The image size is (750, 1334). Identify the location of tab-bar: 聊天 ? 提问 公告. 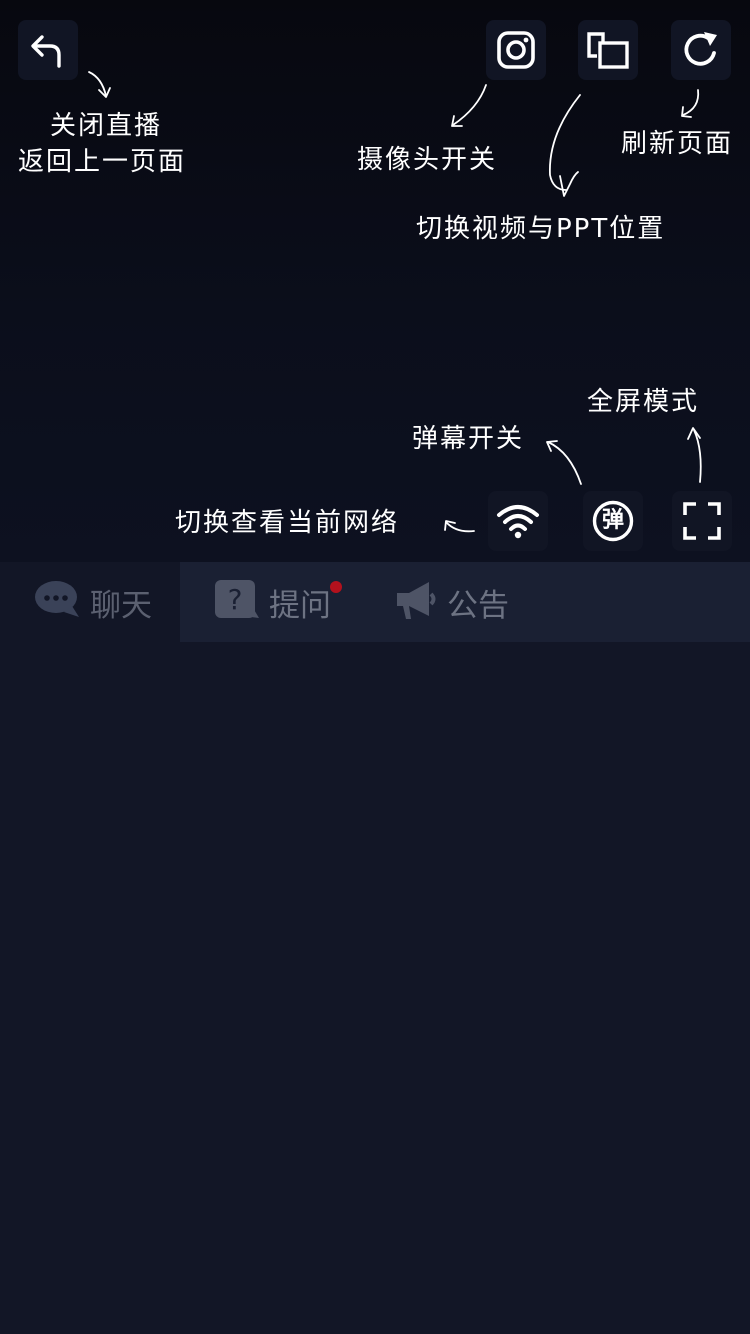
(375, 602).